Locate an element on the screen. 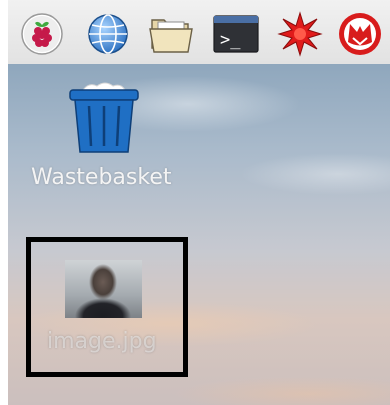 The width and height of the screenshot is (390, 405). terminal-icon: >_ is located at coordinates (236, 34).